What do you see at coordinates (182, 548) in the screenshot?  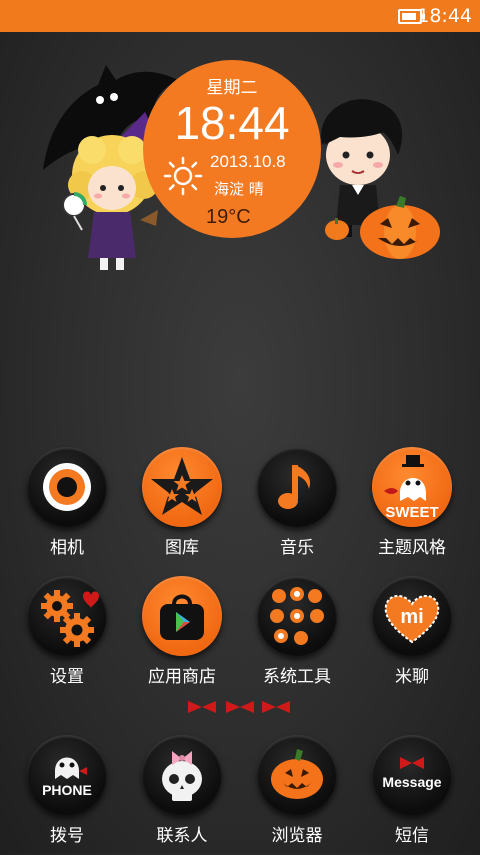 I see `app-label: 图库` at bounding box center [182, 548].